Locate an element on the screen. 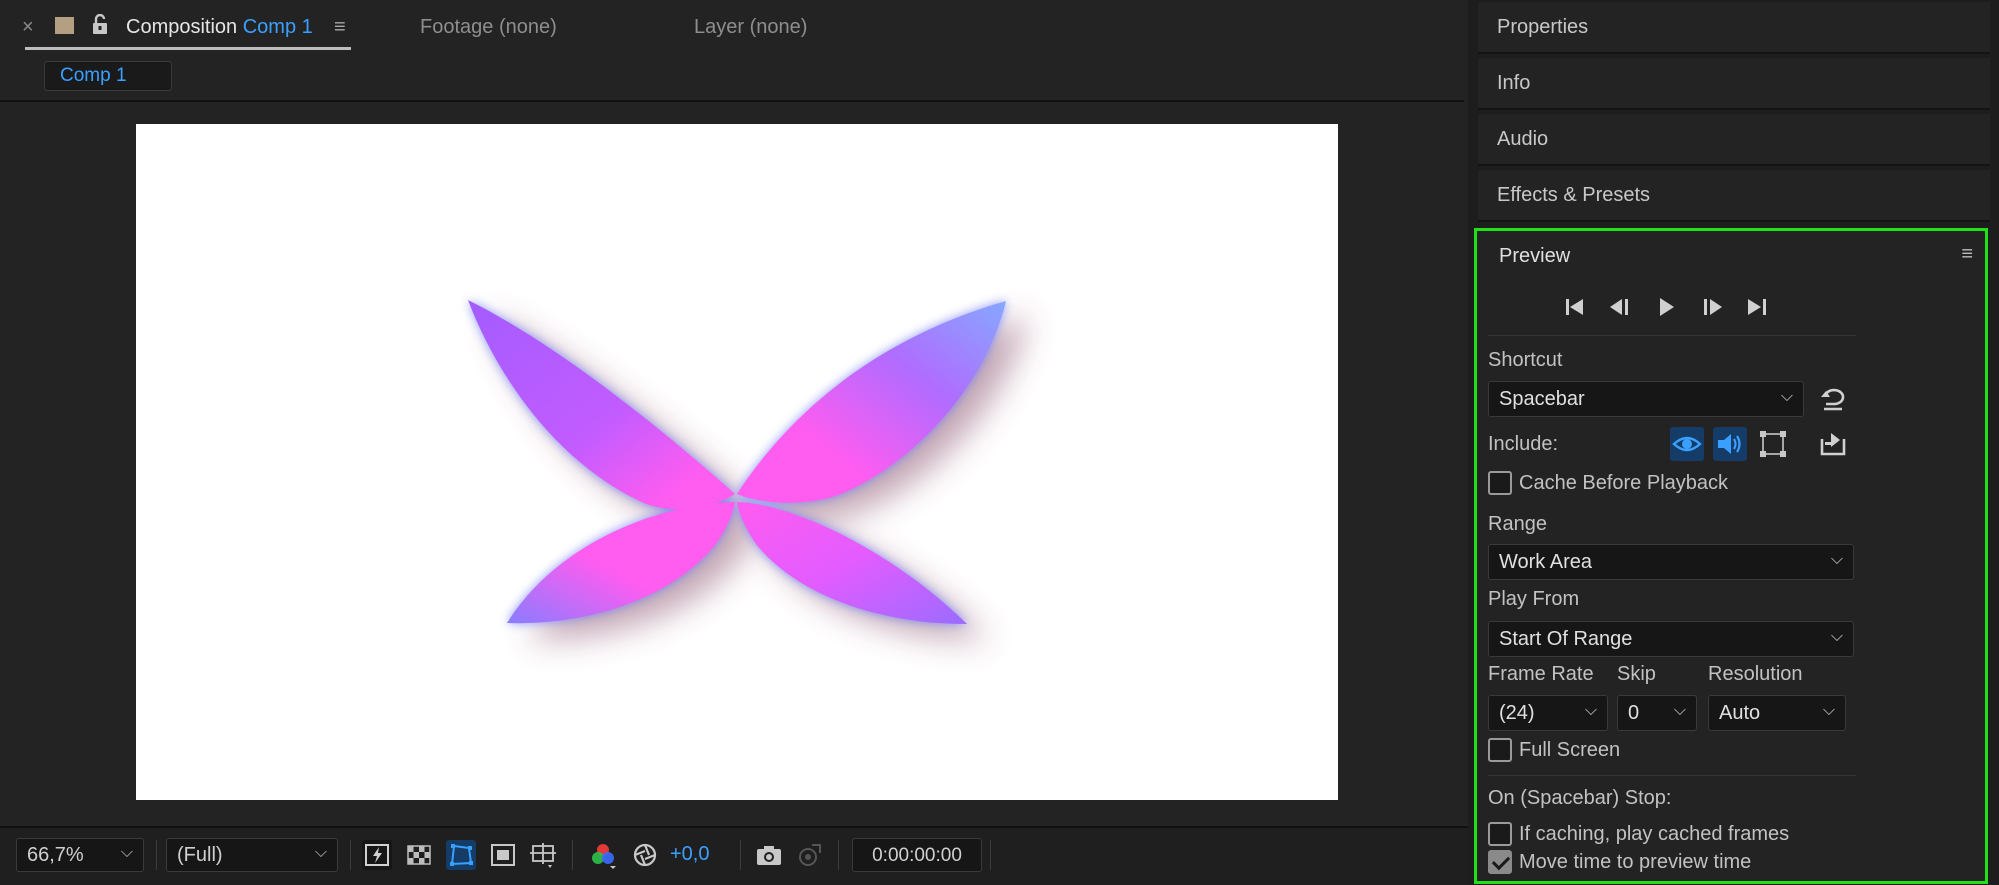 This screenshot has width=1999, height=885. panel-title: Info is located at coordinates (1514, 83).